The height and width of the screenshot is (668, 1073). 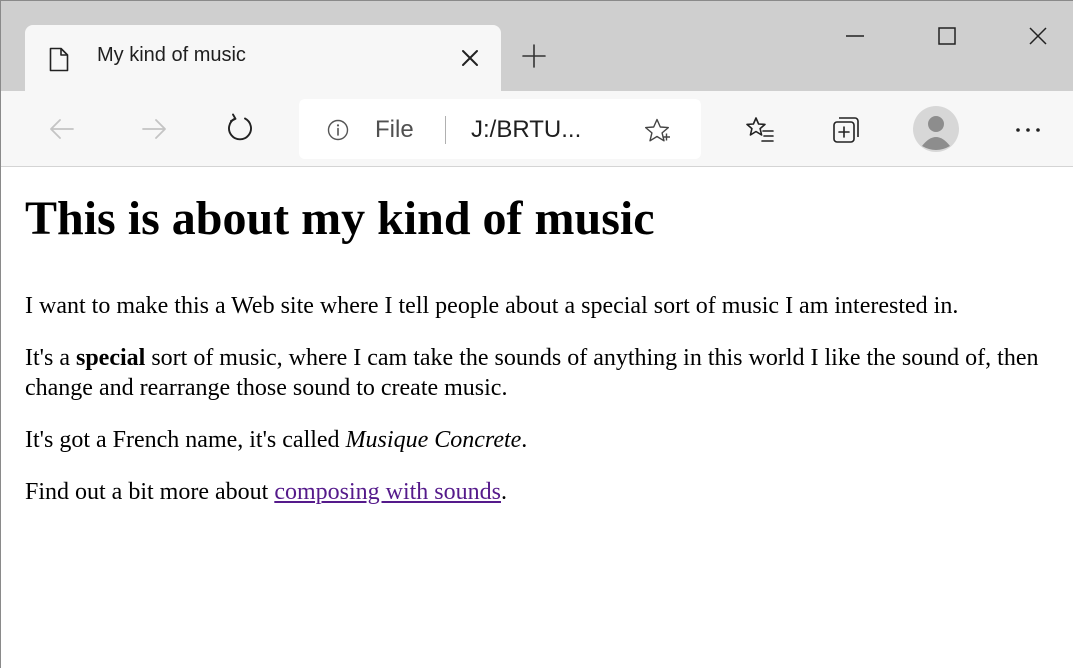 What do you see at coordinates (1038, 36) in the screenshot?
I see `window-close-icon` at bounding box center [1038, 36].